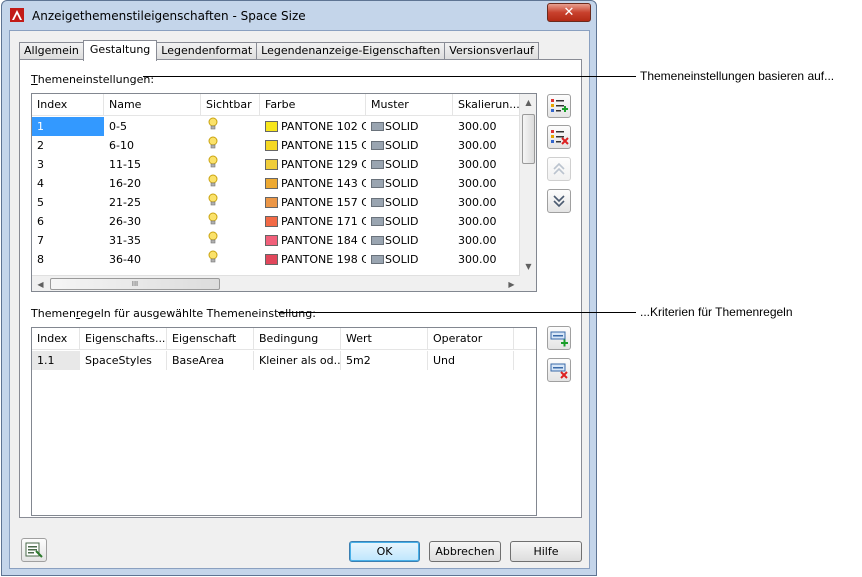  Describe the element at coordinates (68, 259) in the screenshot. I see `theme-cell-index: 8` at that location.